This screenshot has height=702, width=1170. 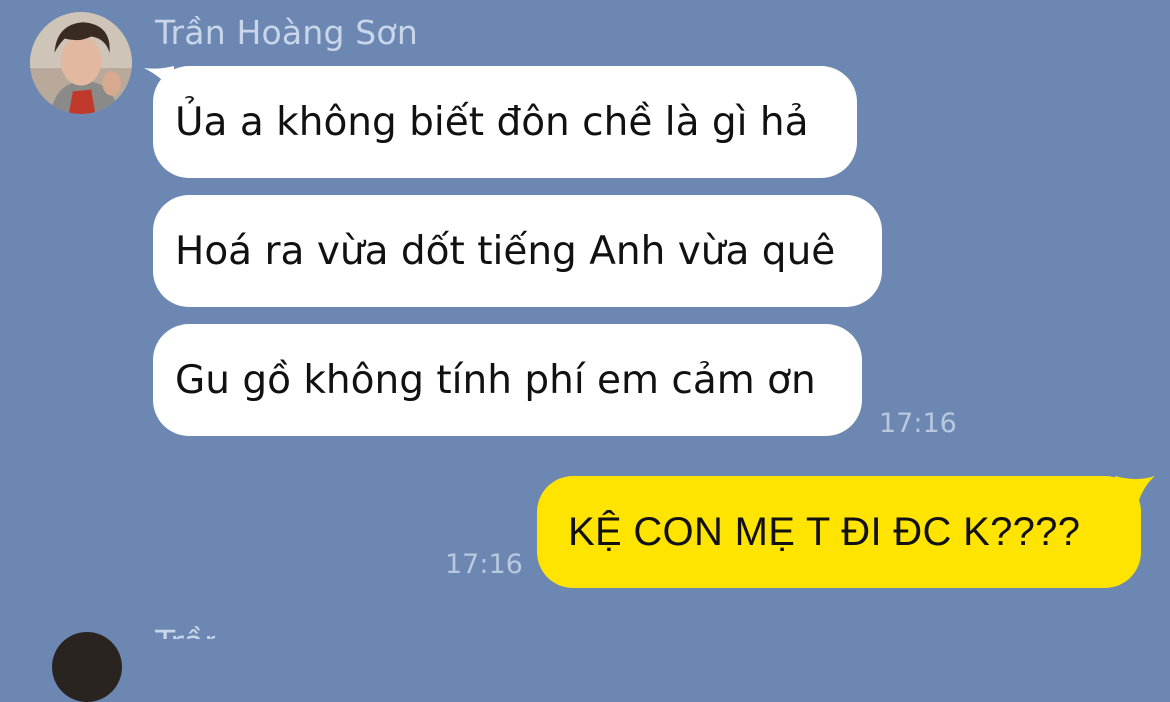 What do you see at coordinates (492, 122) in the screenshot?
I see `message-text: Ủa a không biết đôn chề là gì hả` at bounding box center [492, 122].